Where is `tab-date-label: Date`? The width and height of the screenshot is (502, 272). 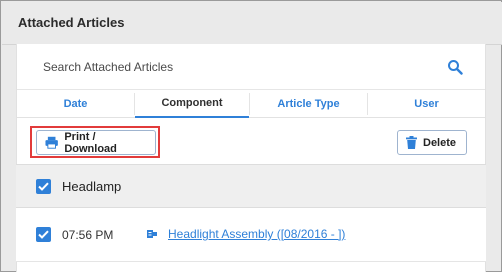
tab-date-label: Date is located at coordinates (75, 104).